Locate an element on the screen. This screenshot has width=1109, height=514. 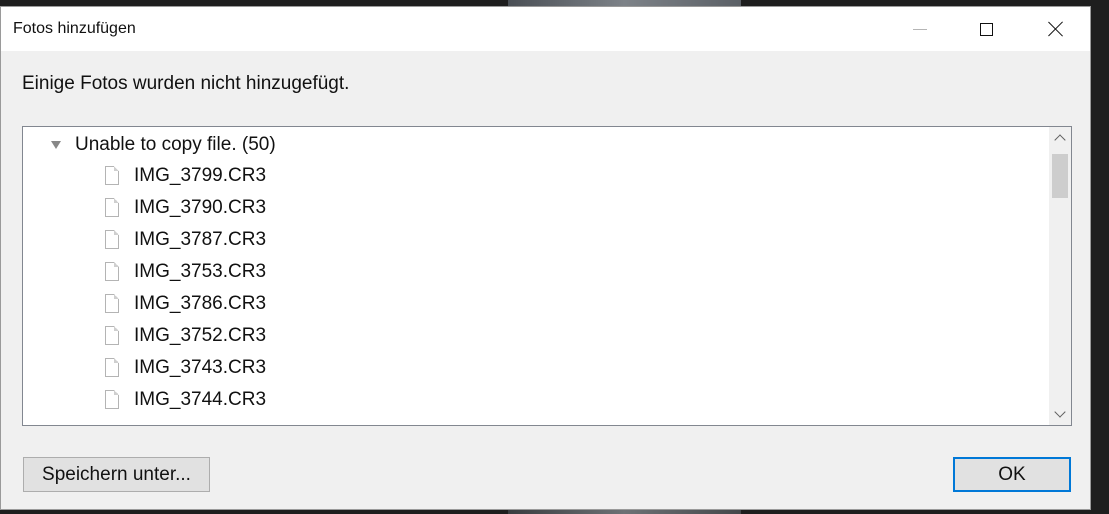
file-name: IMG_3786.CR3 is located at coordinates (200, 303).